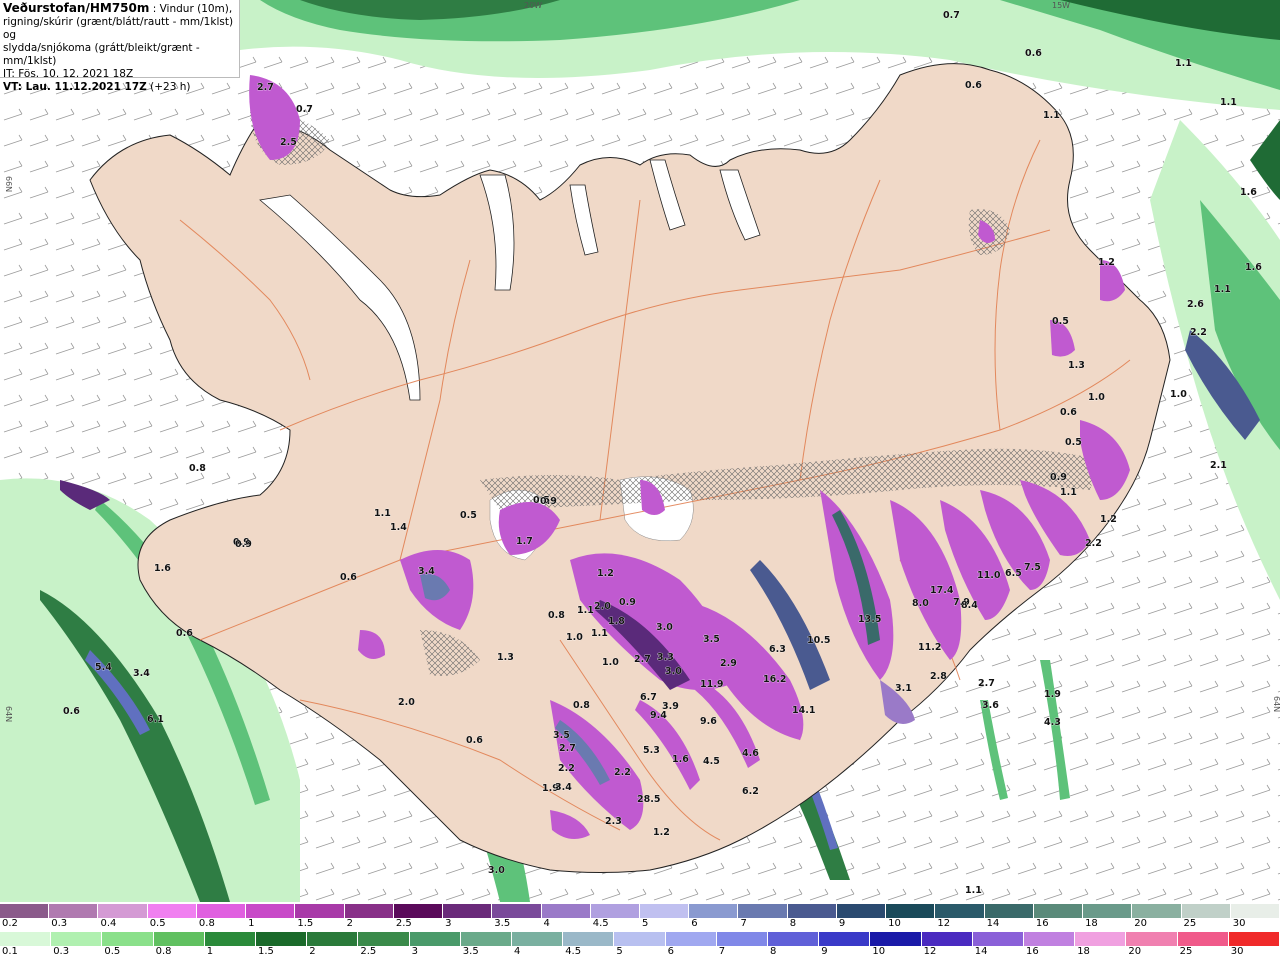 This screenshot has height=960, width=1280. What do you see at coordinates (59, 923) in the screenshot?
I see `legend-label: 0.3` at bounding box center [59, 923].